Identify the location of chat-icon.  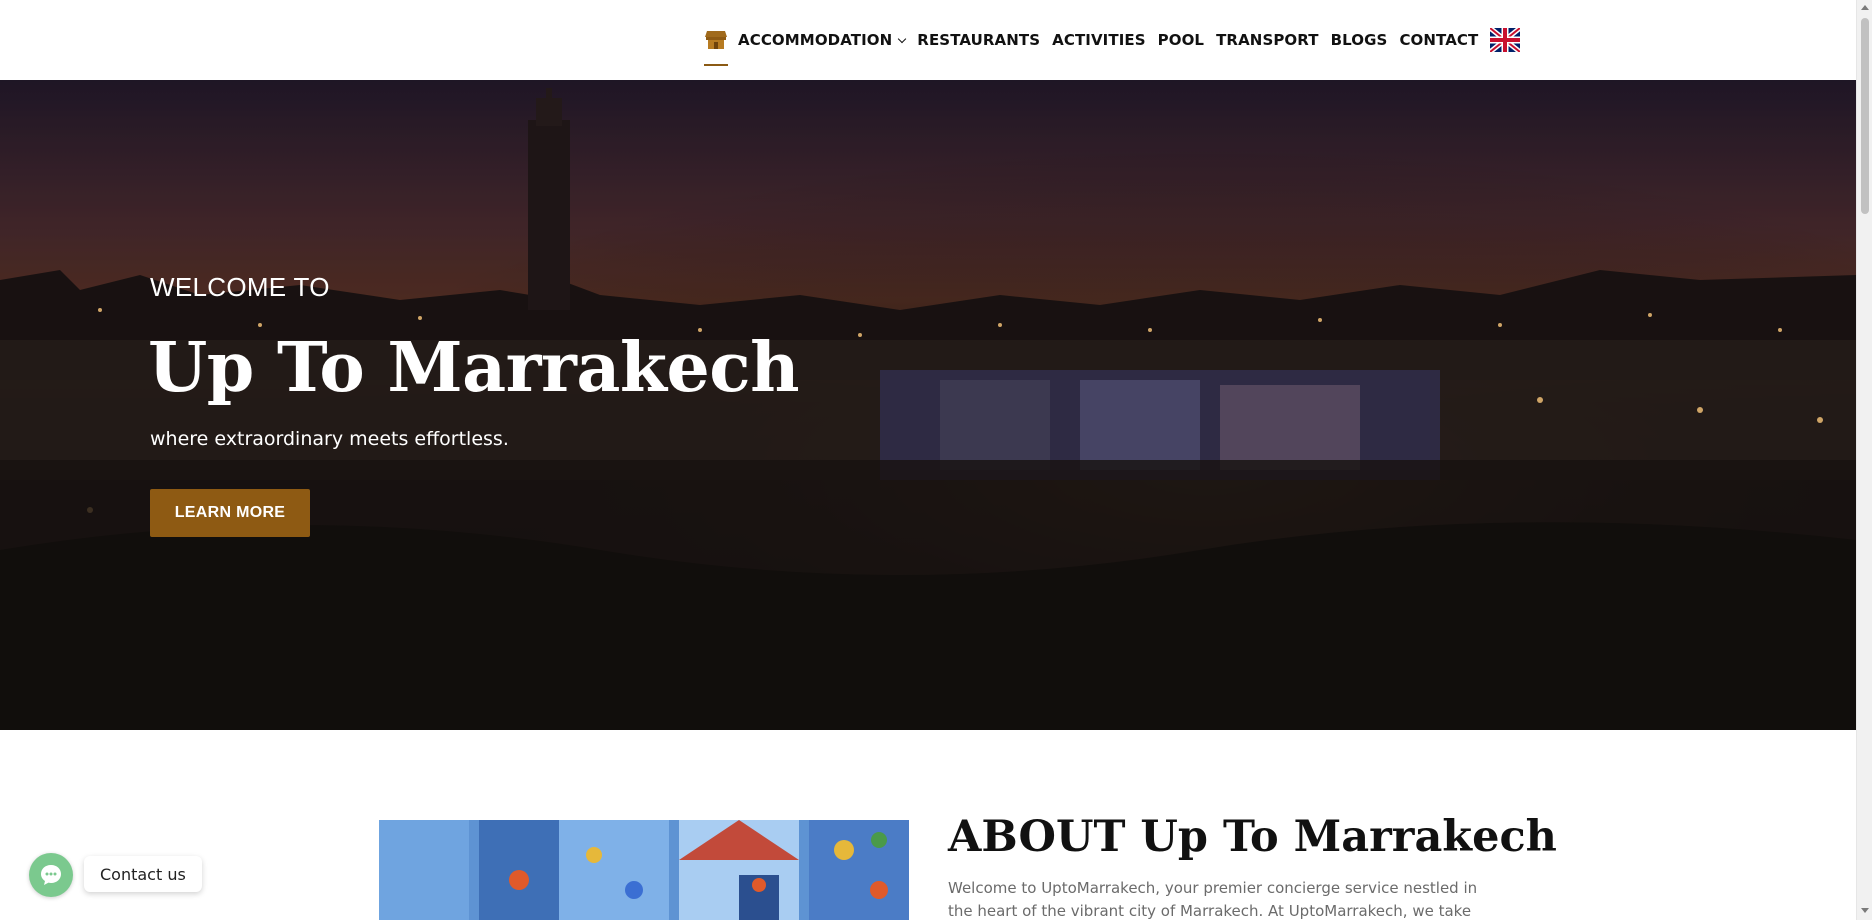
(51, 875).